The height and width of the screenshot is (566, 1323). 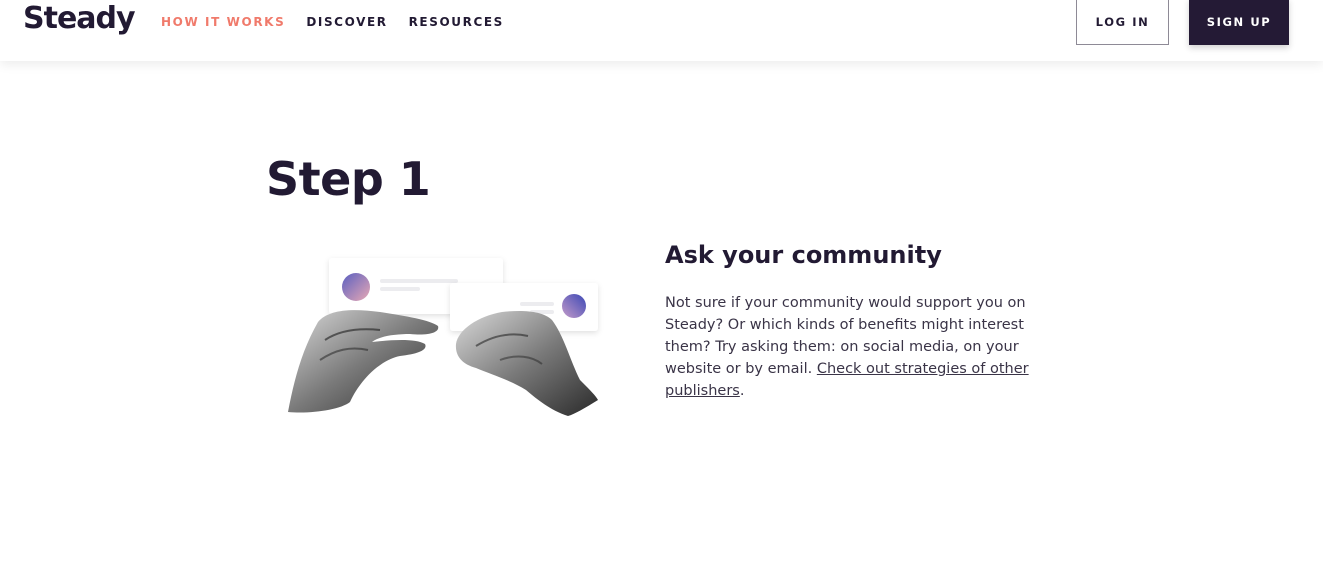 I want to click on hands-holding-cards-illustration, so click(x=445, y=340).